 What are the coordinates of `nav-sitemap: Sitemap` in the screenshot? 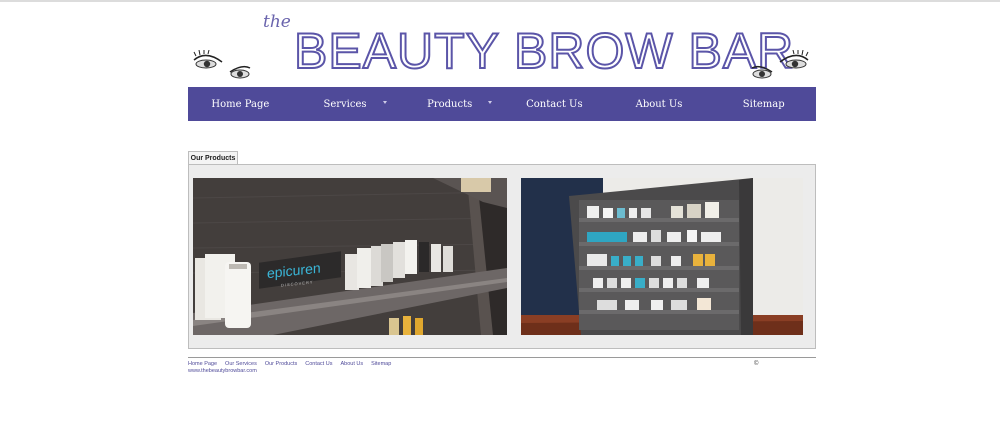 It's located at (763, 104).